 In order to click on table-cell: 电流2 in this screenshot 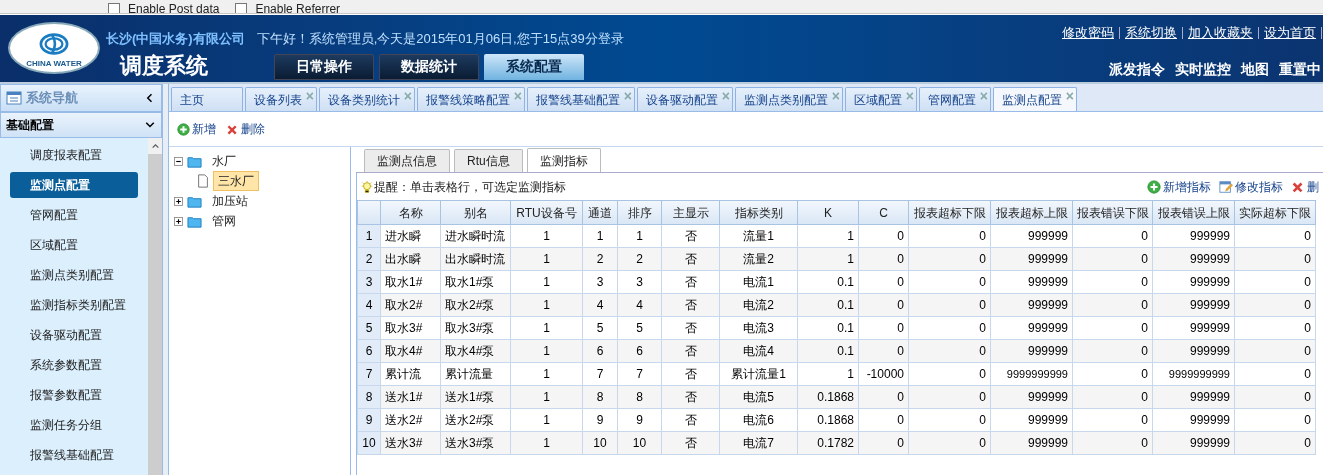, I will do `click(758, 305)`.